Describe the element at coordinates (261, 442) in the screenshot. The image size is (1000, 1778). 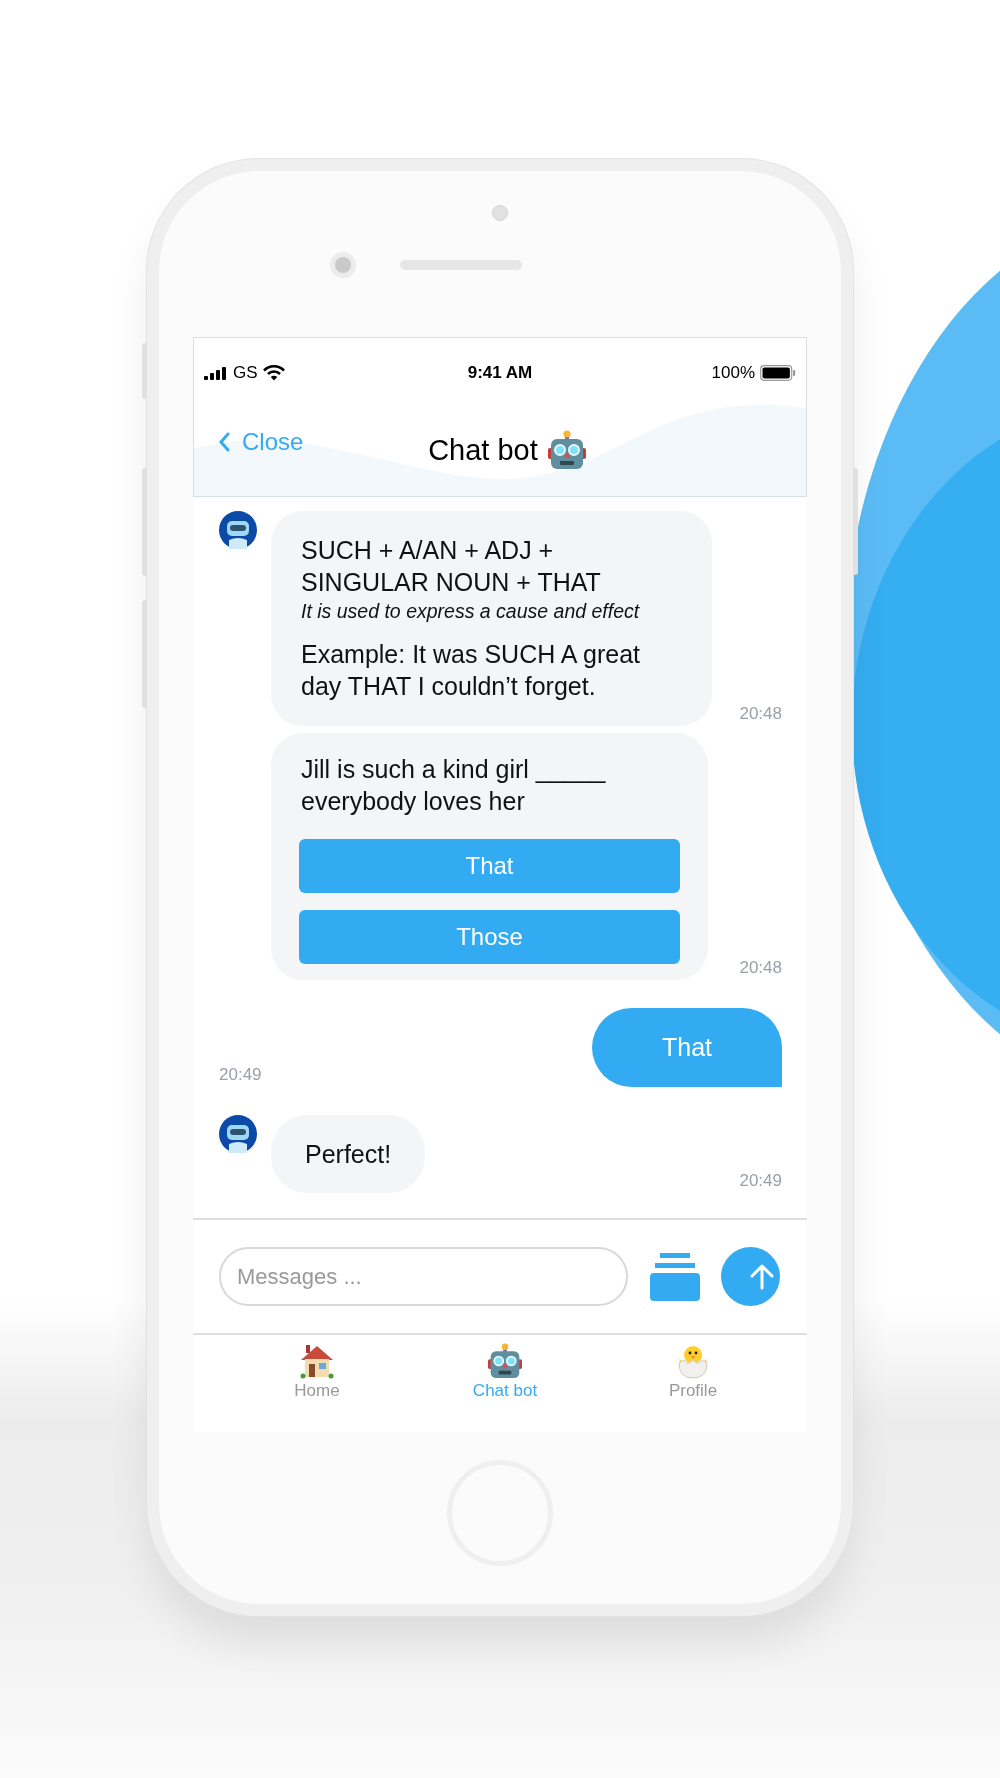
I see `close-button: Close` at that location.